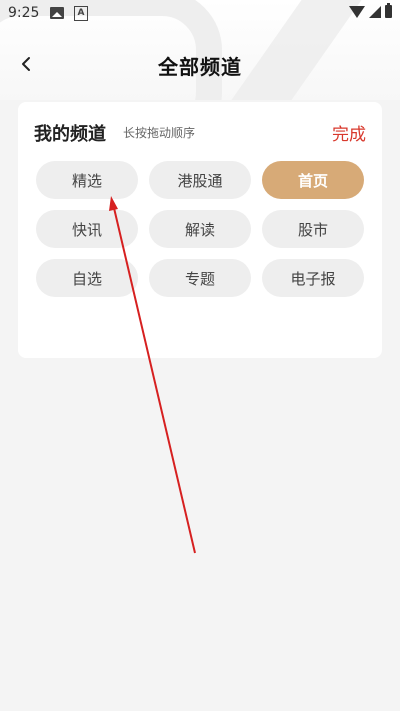 The width and height of the screenshot is (400, 711). I want to click on channel-chip-shouye: 首页, so click(313, 180).